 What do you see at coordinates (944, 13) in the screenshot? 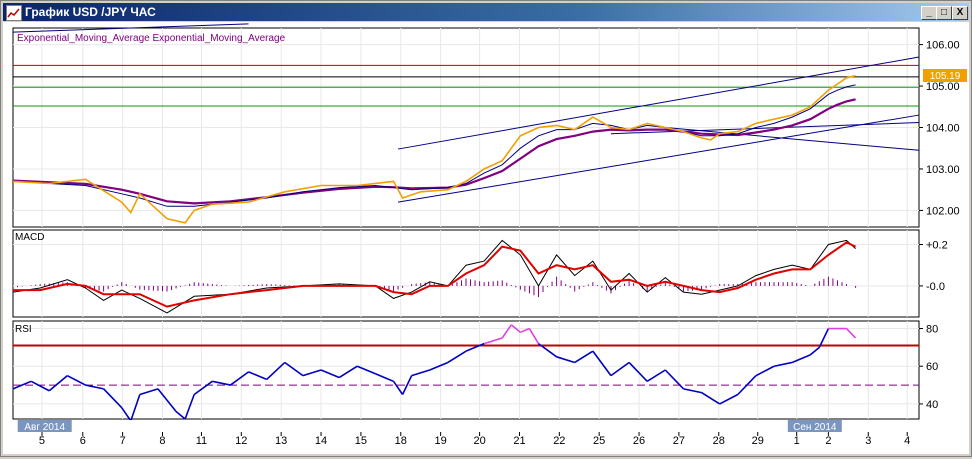
I see `maximize-button: □` at bounding box center [944, 13].